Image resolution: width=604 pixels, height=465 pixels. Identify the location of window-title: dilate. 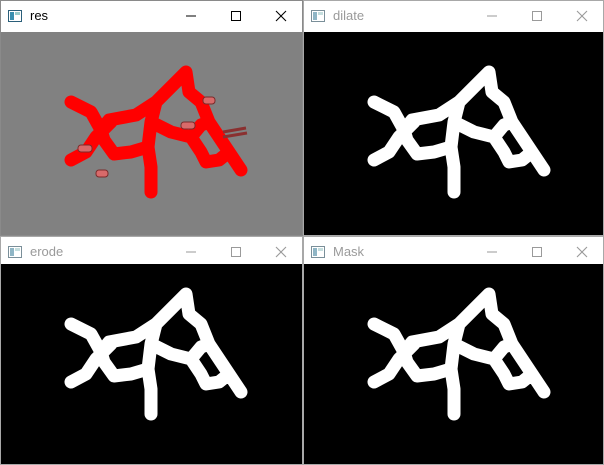
(349, 15).